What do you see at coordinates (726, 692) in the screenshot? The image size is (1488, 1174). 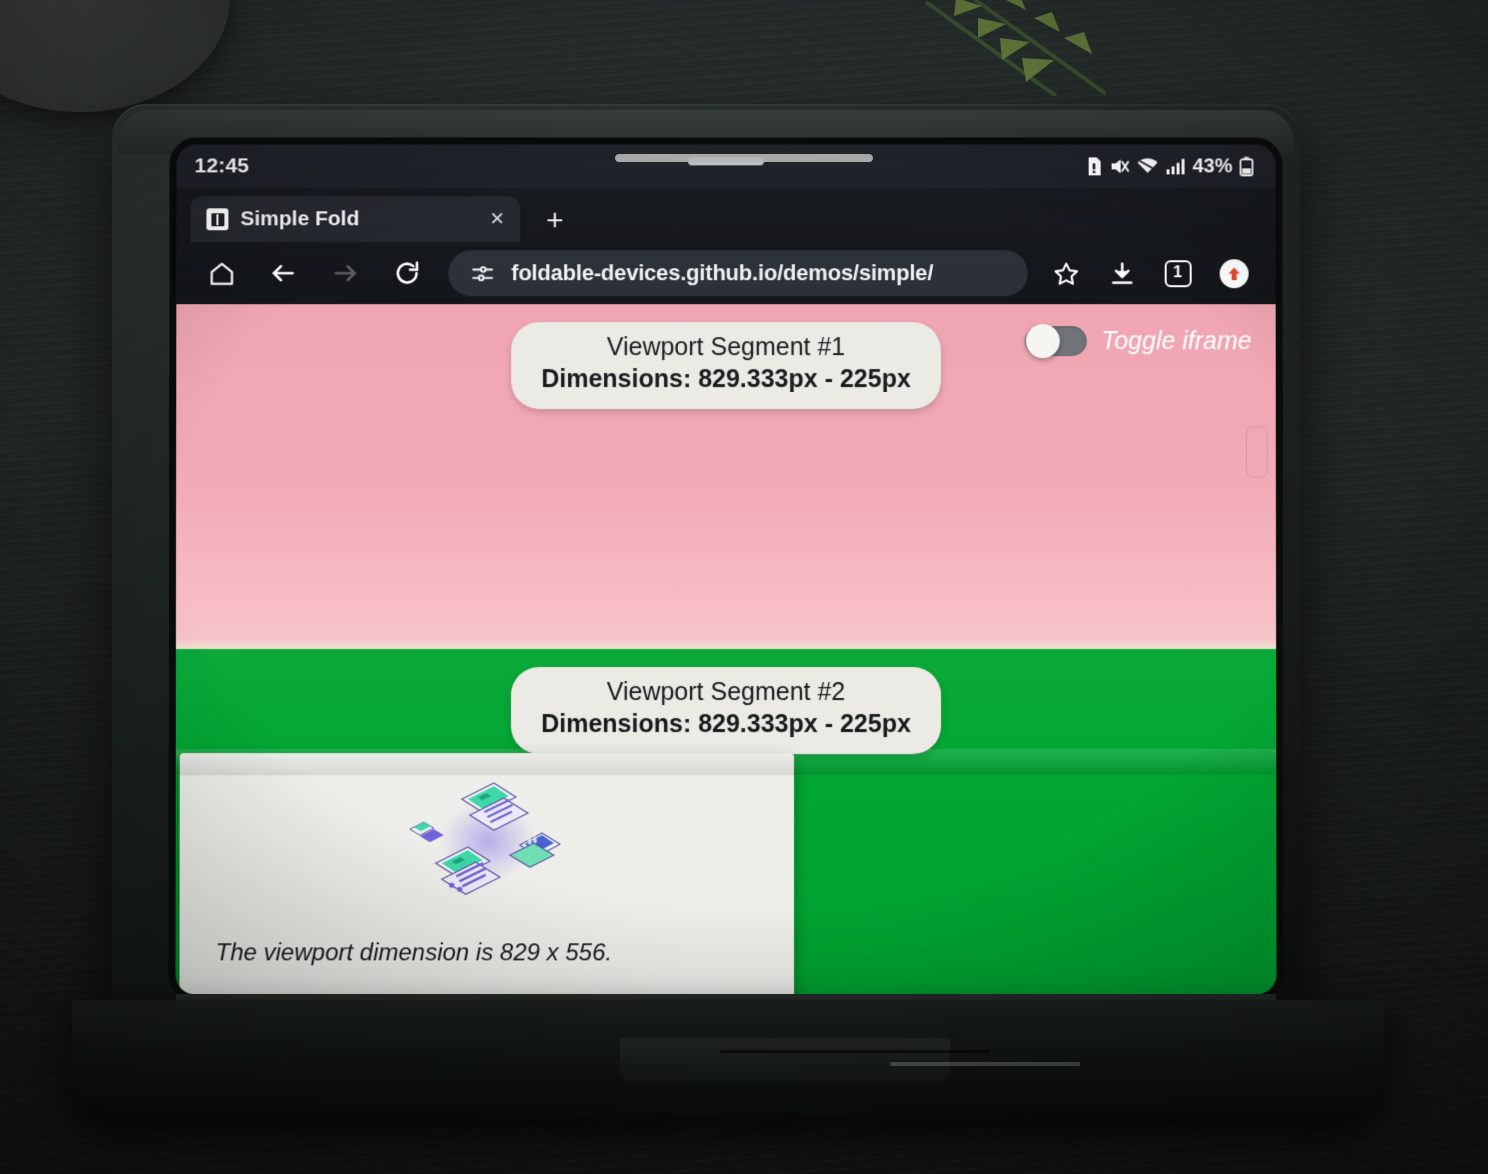 I see `segment-2-title: Viewport Segment #2` at bounding box center [726, 692].